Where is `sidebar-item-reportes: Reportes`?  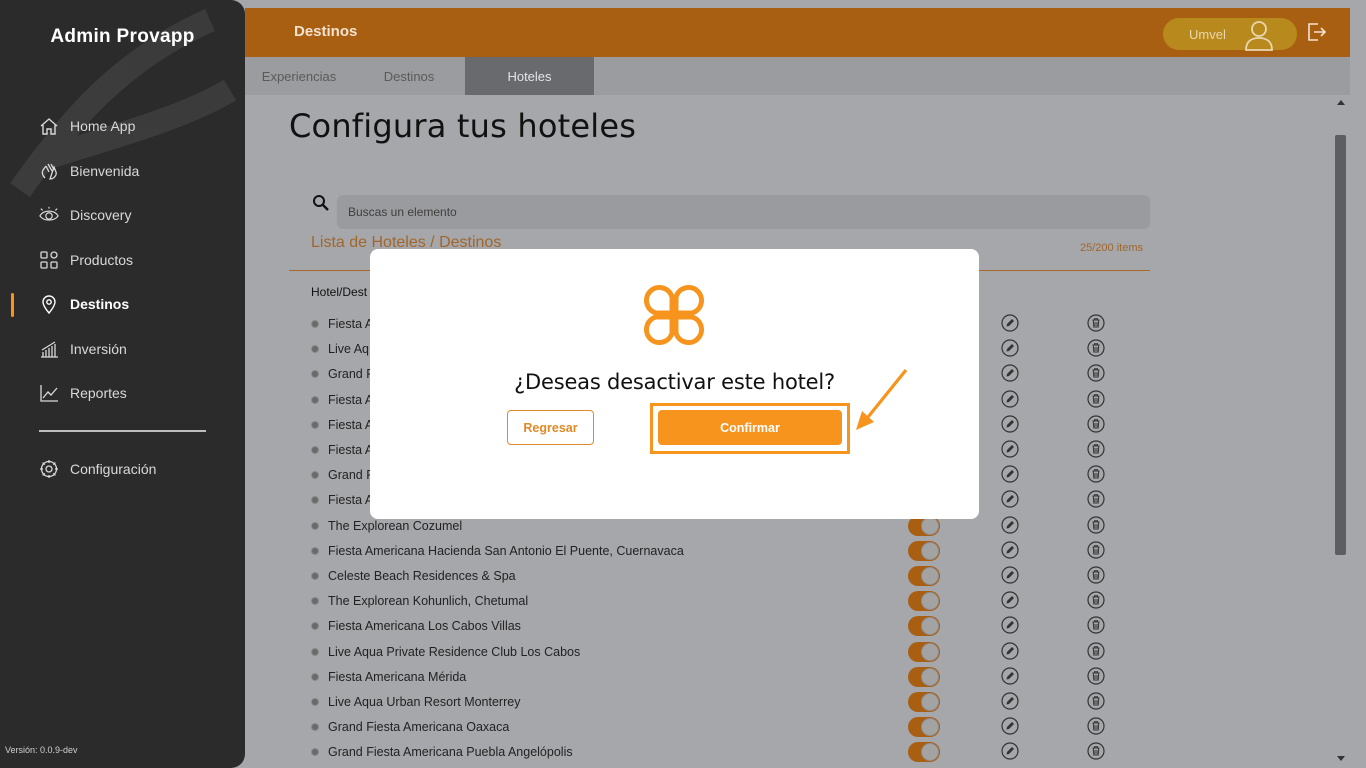 sidebar-item-reportes: Reportes is located at coordinates (122, 393).